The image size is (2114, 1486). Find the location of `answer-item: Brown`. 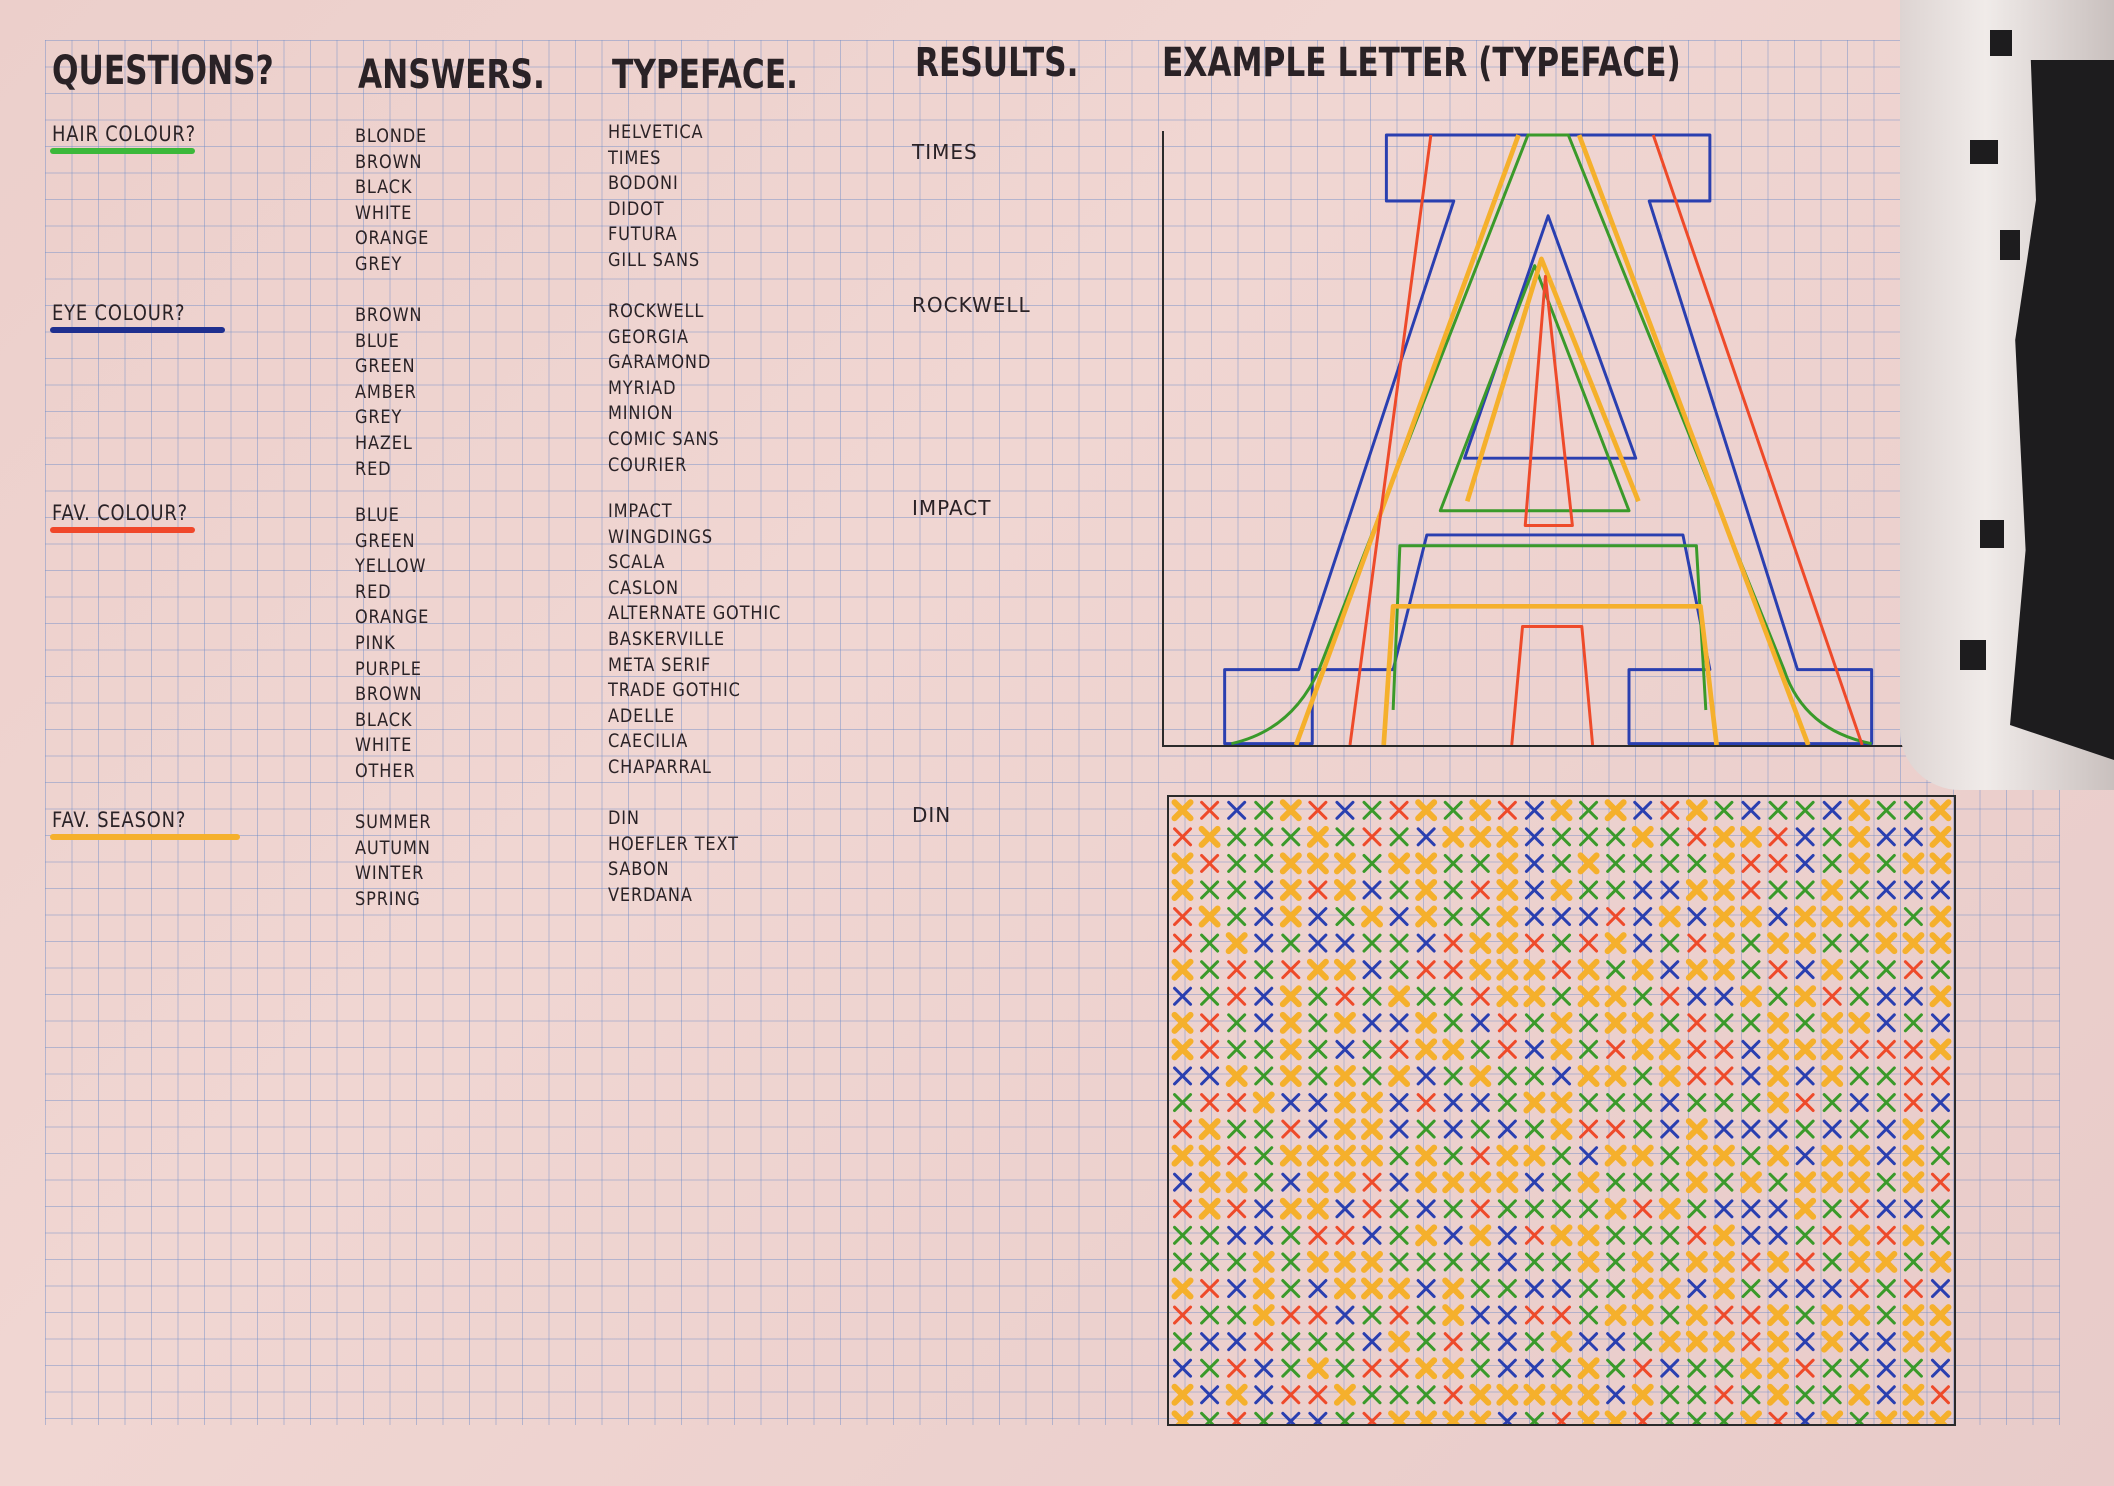

answer-item: Brown is located at coordinates (389, 315).